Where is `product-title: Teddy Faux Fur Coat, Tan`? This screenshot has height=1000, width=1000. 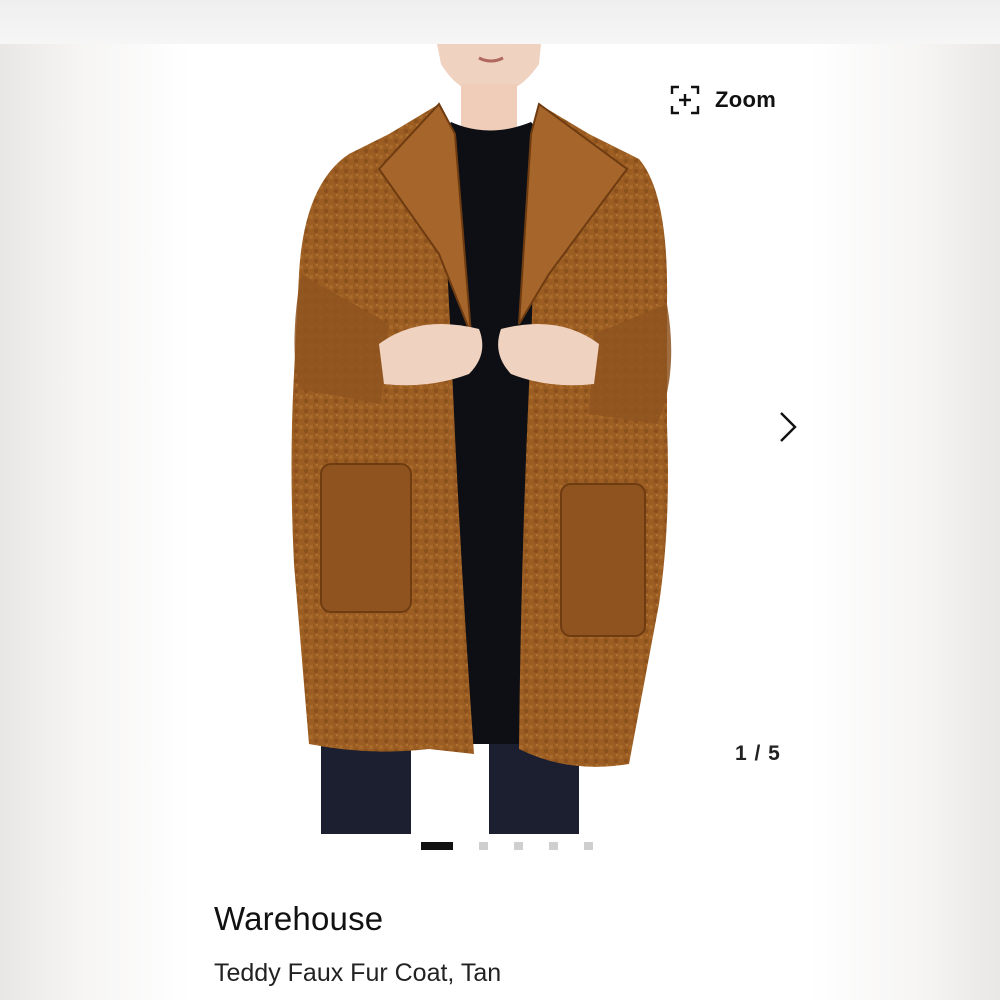 product-title: Teddy Faux Fur Coat, Tan is located at coordinates (358, 973).